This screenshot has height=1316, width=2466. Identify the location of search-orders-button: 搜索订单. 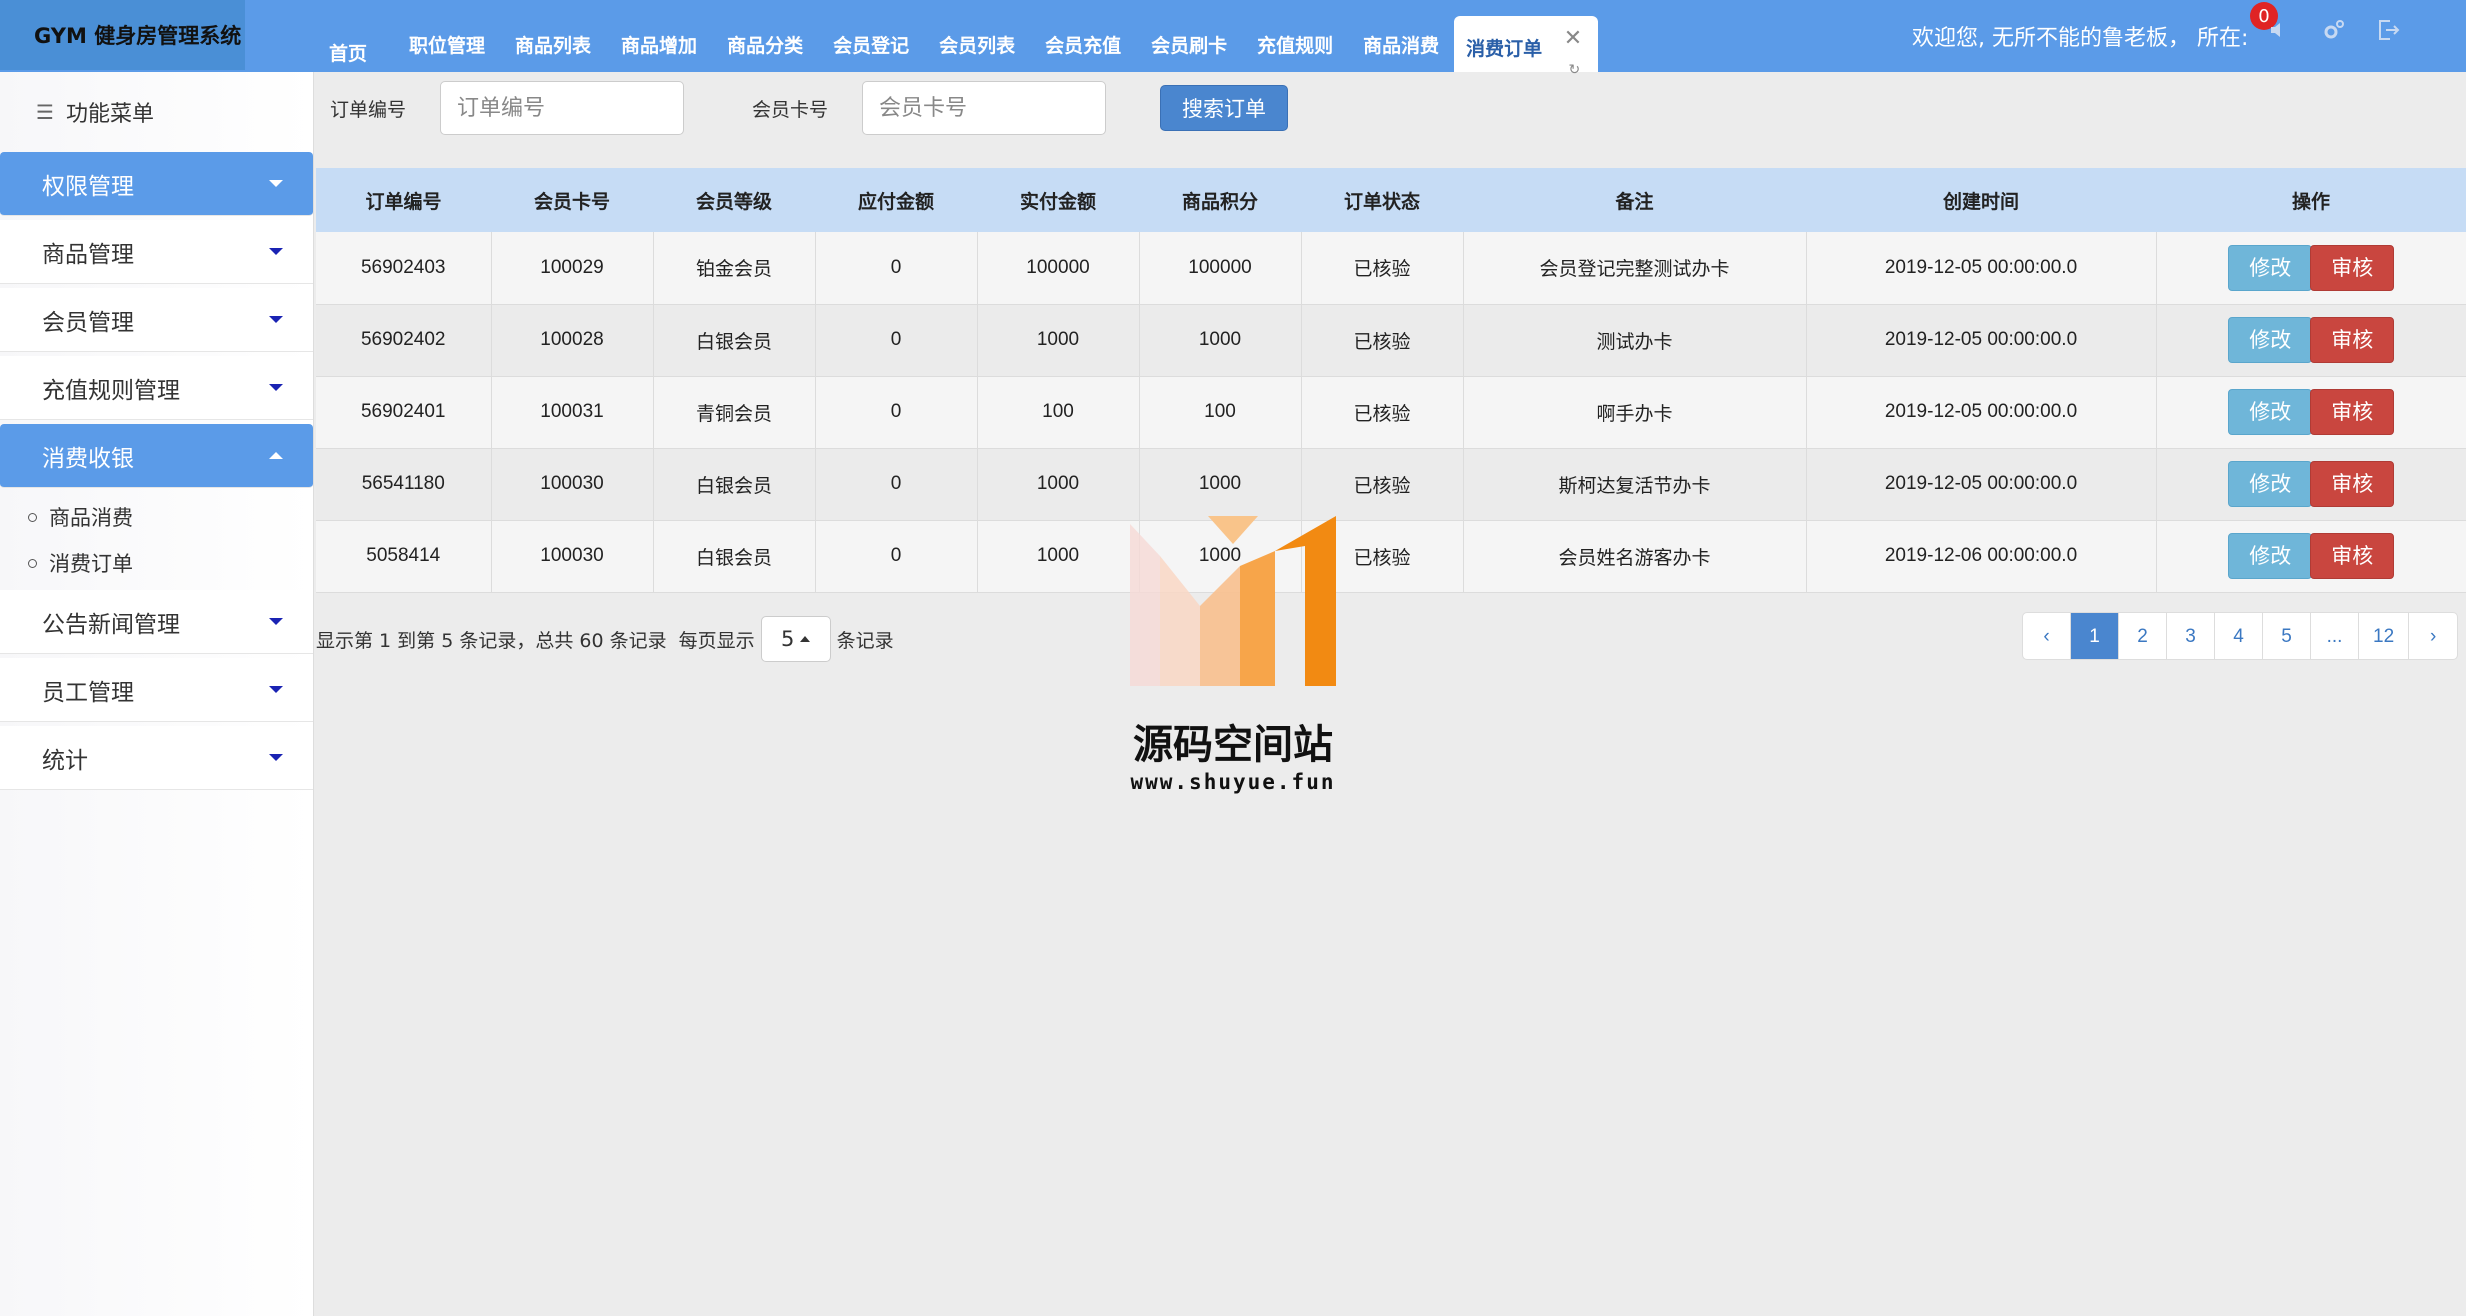
(1224, 108).